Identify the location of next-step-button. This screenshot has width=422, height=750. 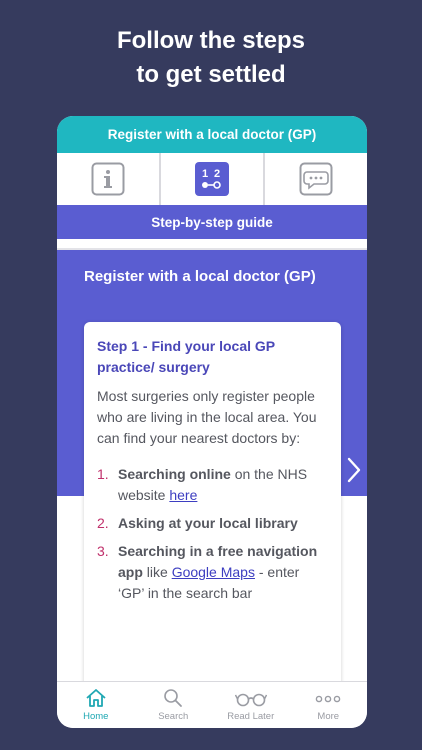
(354, 470).